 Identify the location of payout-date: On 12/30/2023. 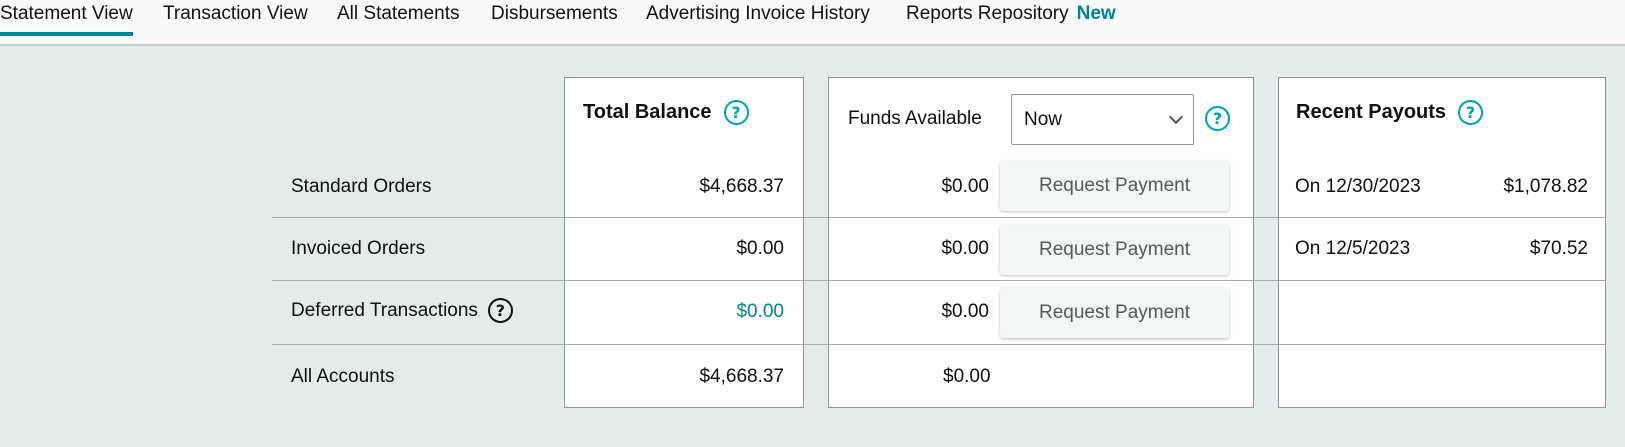
(1358, 186).